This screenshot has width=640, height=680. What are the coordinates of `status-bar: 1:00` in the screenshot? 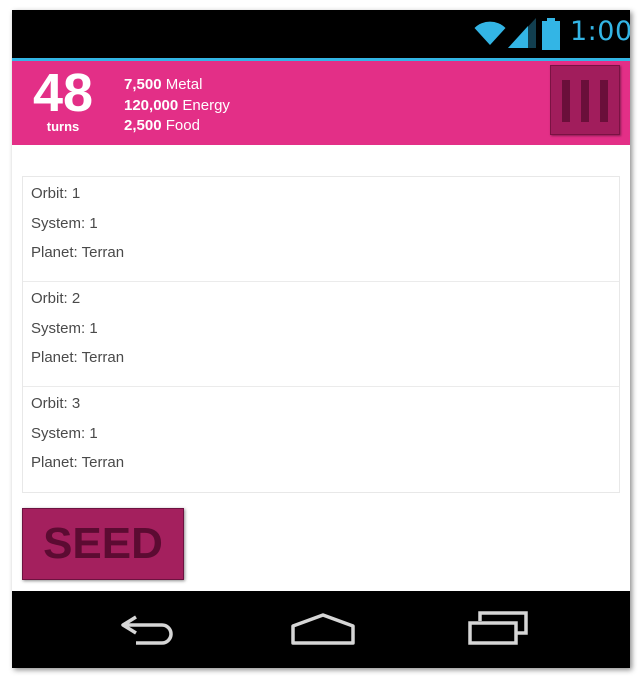 It's located at (321, 34).